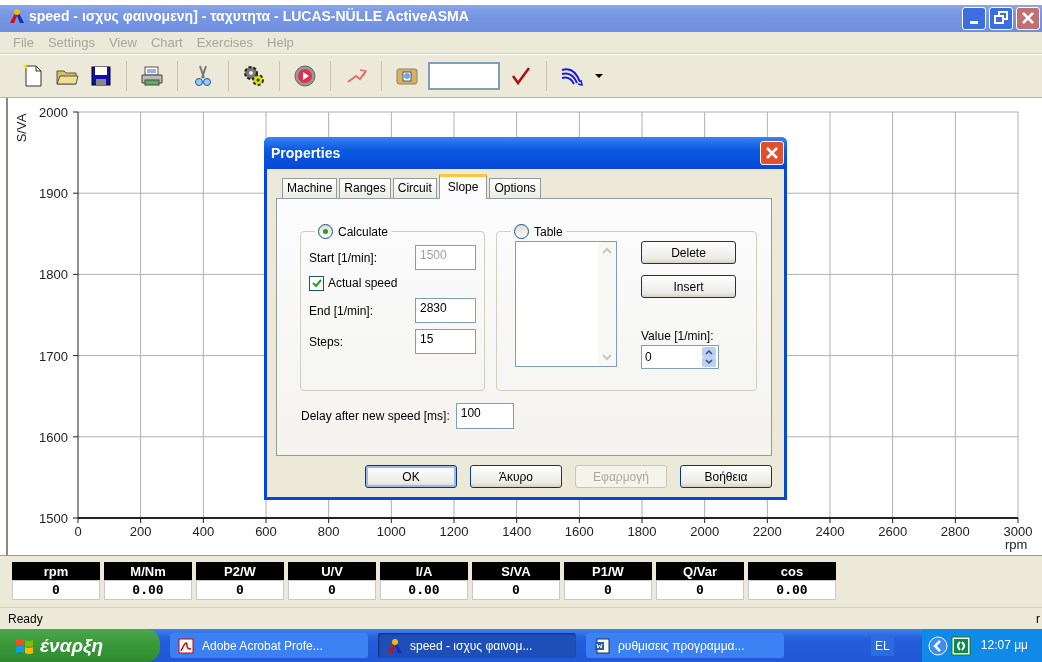  What do you see at coordinates (767, 531) in the screenshot?
I see `axis-tick-label: 2200` at bounding box center [767, 531].